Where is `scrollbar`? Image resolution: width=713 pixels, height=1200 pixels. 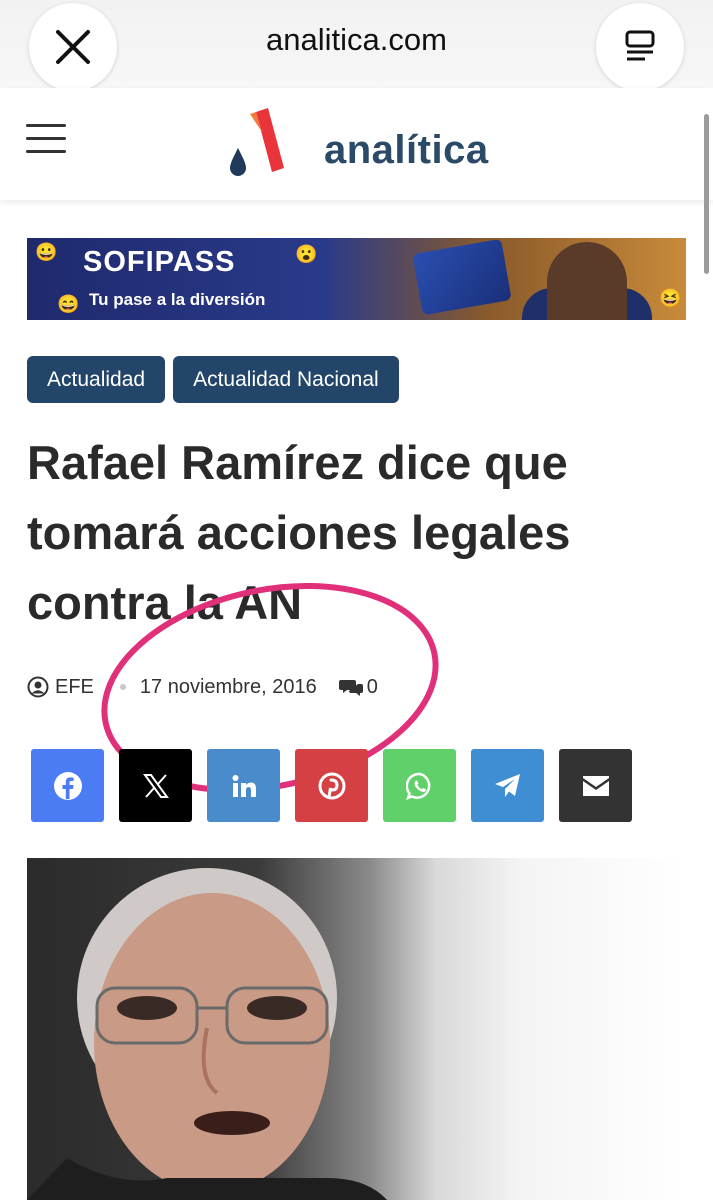 scrollbar is located at coordinates (706, 194).